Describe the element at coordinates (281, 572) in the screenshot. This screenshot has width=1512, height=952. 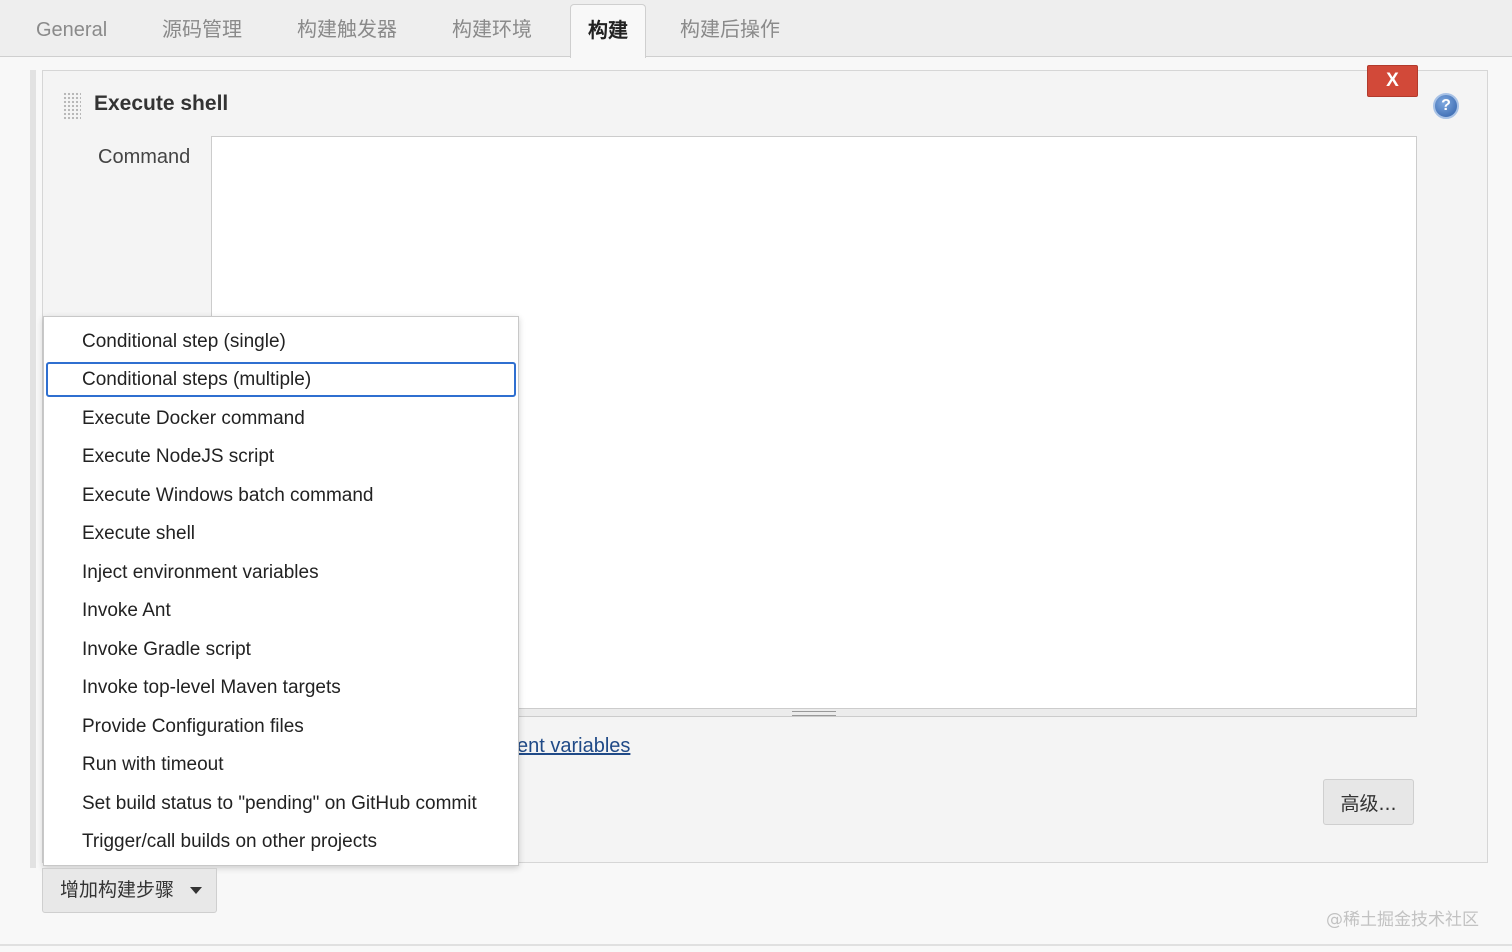
I see `menu-item-inject-env-variables: Inject environment variables` at that location.